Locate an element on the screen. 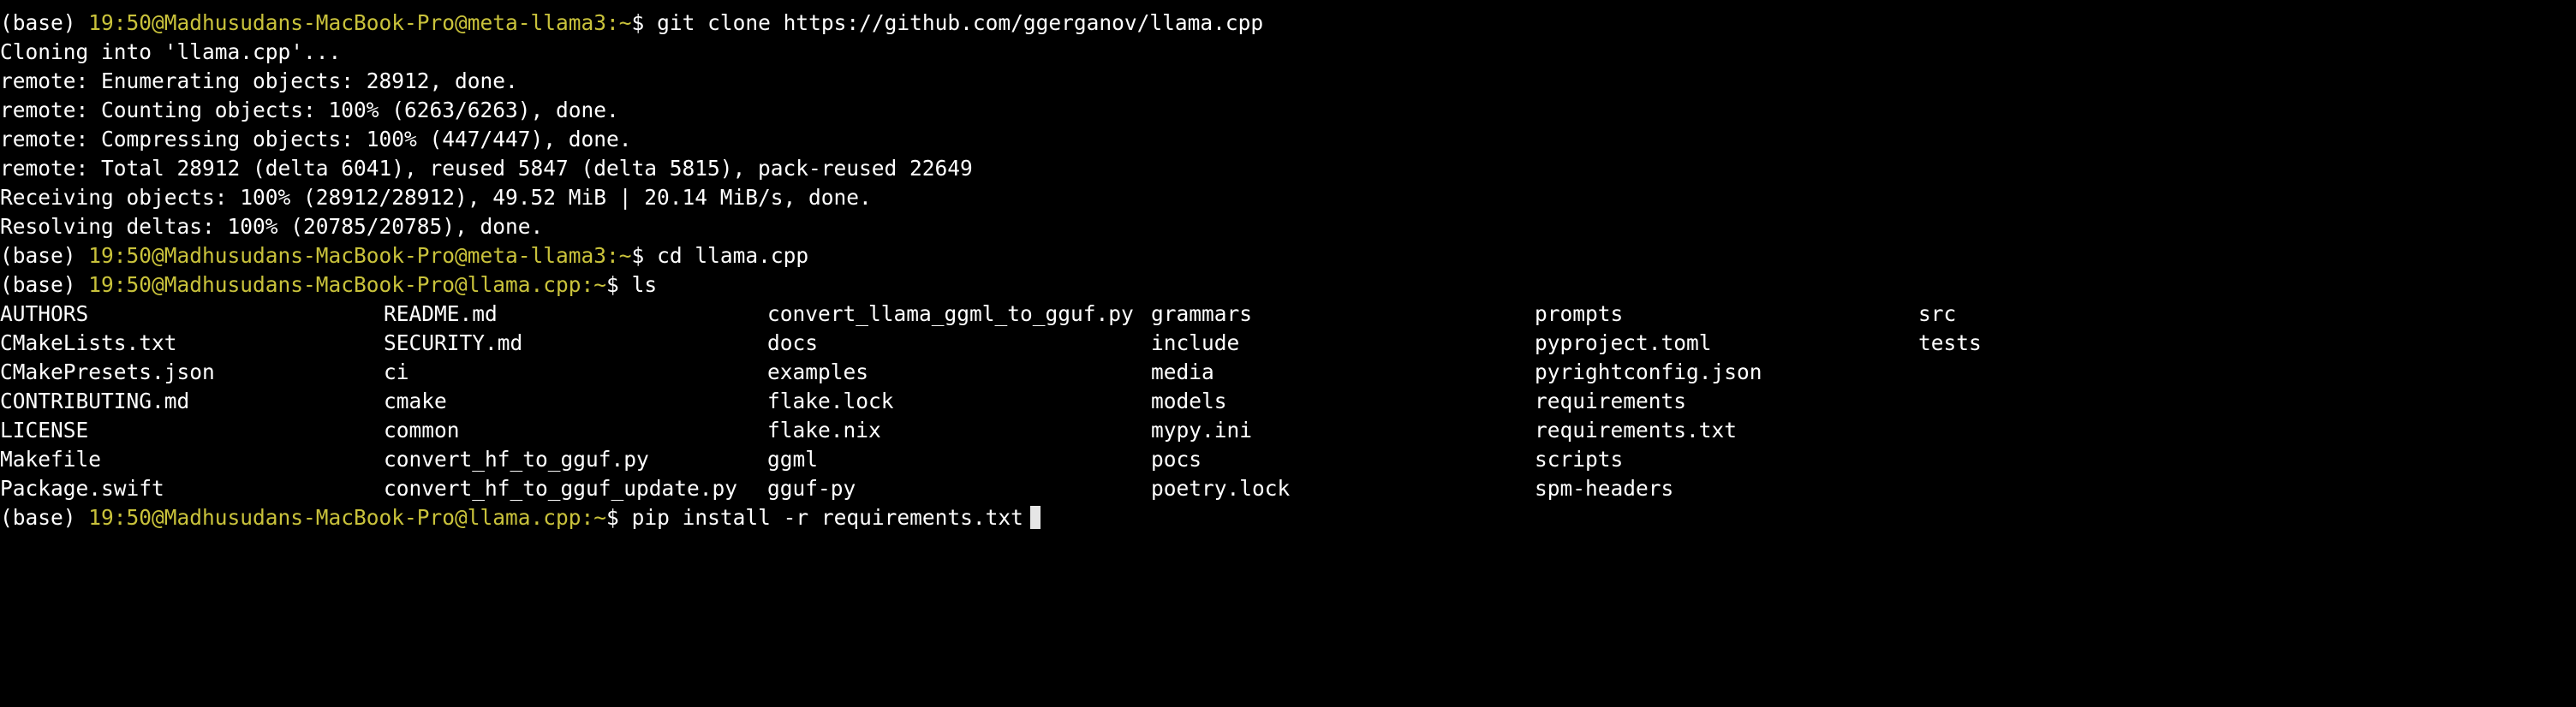 The image size is (2576, 707). ls-entry: convert_hf_to_gguf.py is located at coordinates (516, 459).